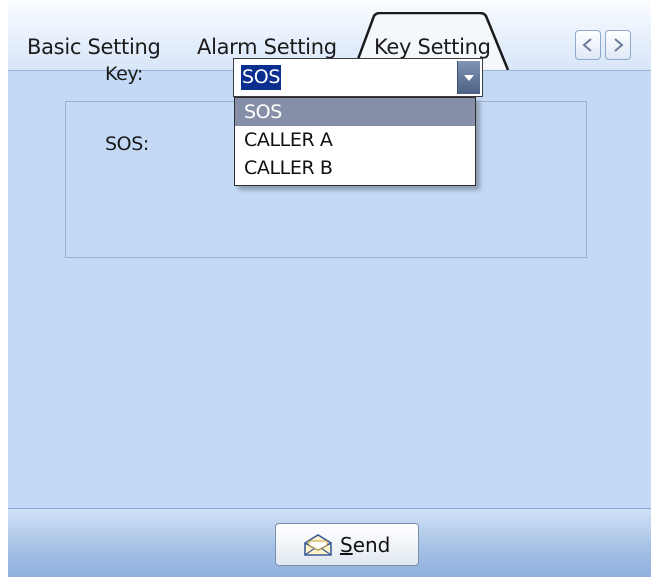 The image size is (651, 577). I want to click on key-select-dropdown-button, so click(468, 77).